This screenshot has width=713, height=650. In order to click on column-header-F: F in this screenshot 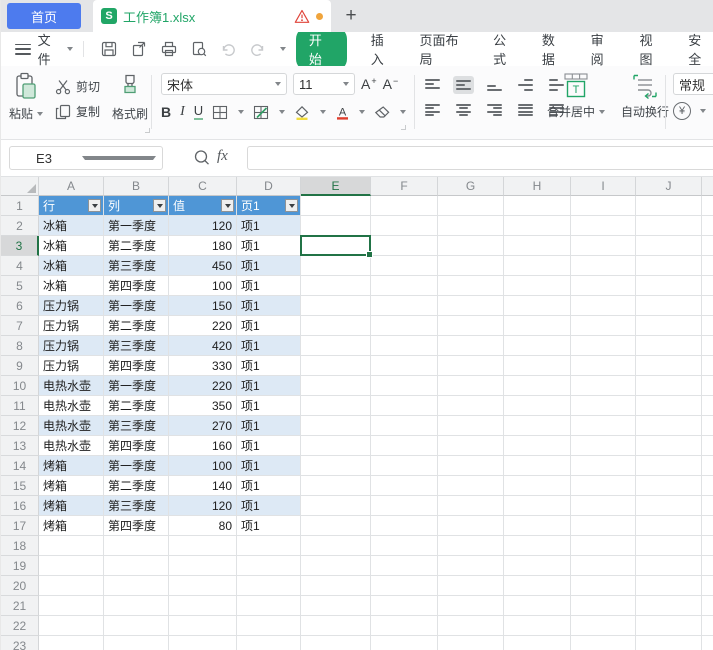, I will do `click(404, 186)`.